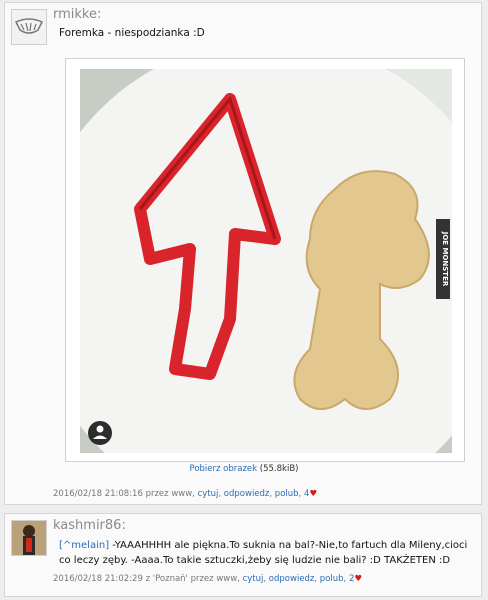 Image resolution: width=488 pixels, height=600 pixels. I want to click on download-image-link: Pobierz obrazek, so click(224, 469).